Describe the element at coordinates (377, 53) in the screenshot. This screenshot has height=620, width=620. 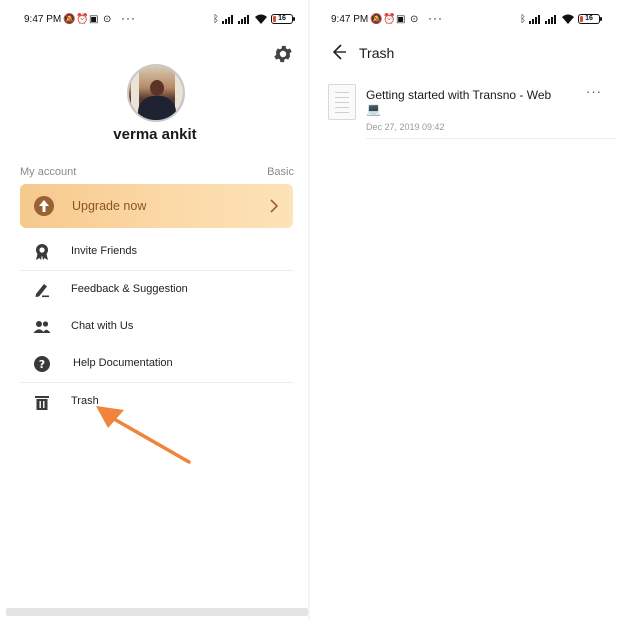
I see `page-title: Trash` at that location.